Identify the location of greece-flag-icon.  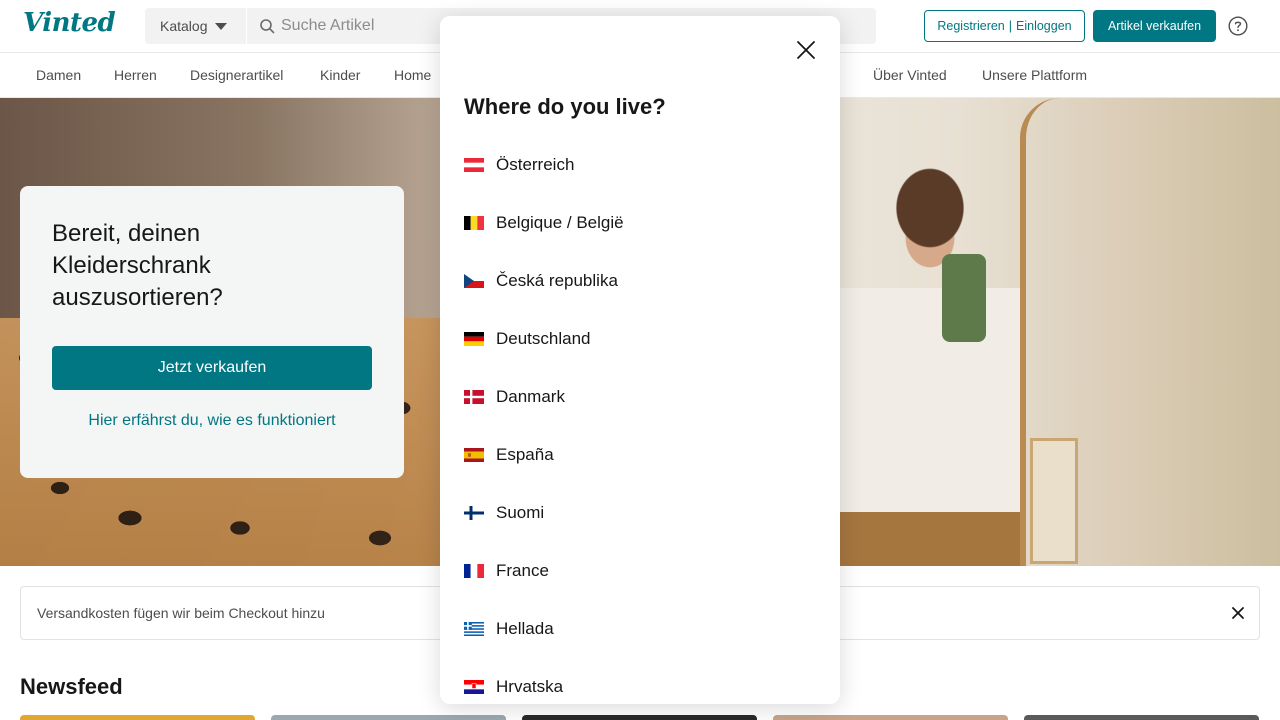
(474, 629).